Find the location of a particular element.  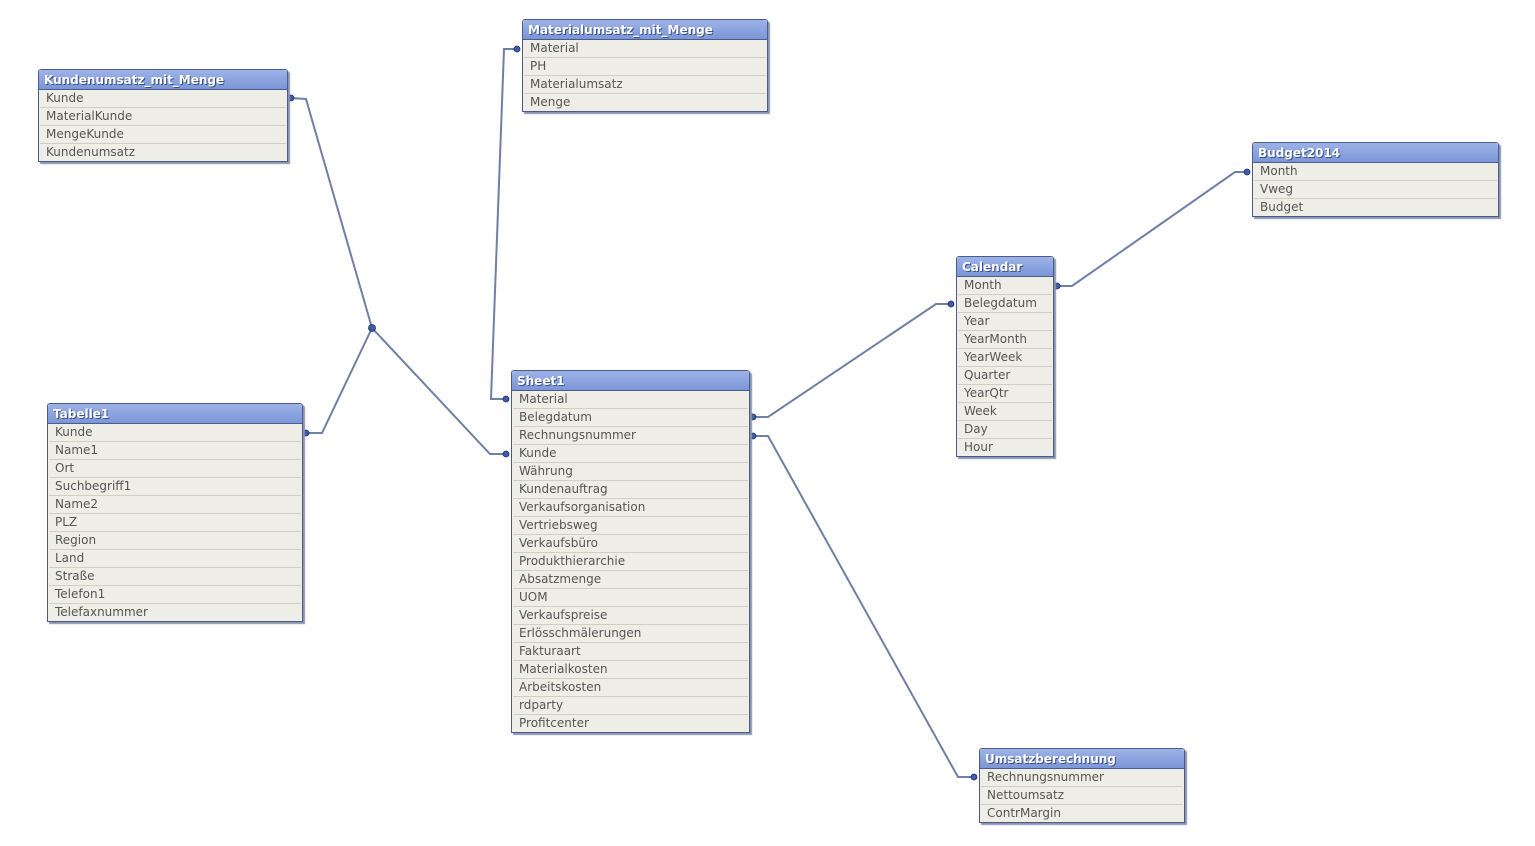

field-row: Fakturaart is located at coordinates (630, 652).